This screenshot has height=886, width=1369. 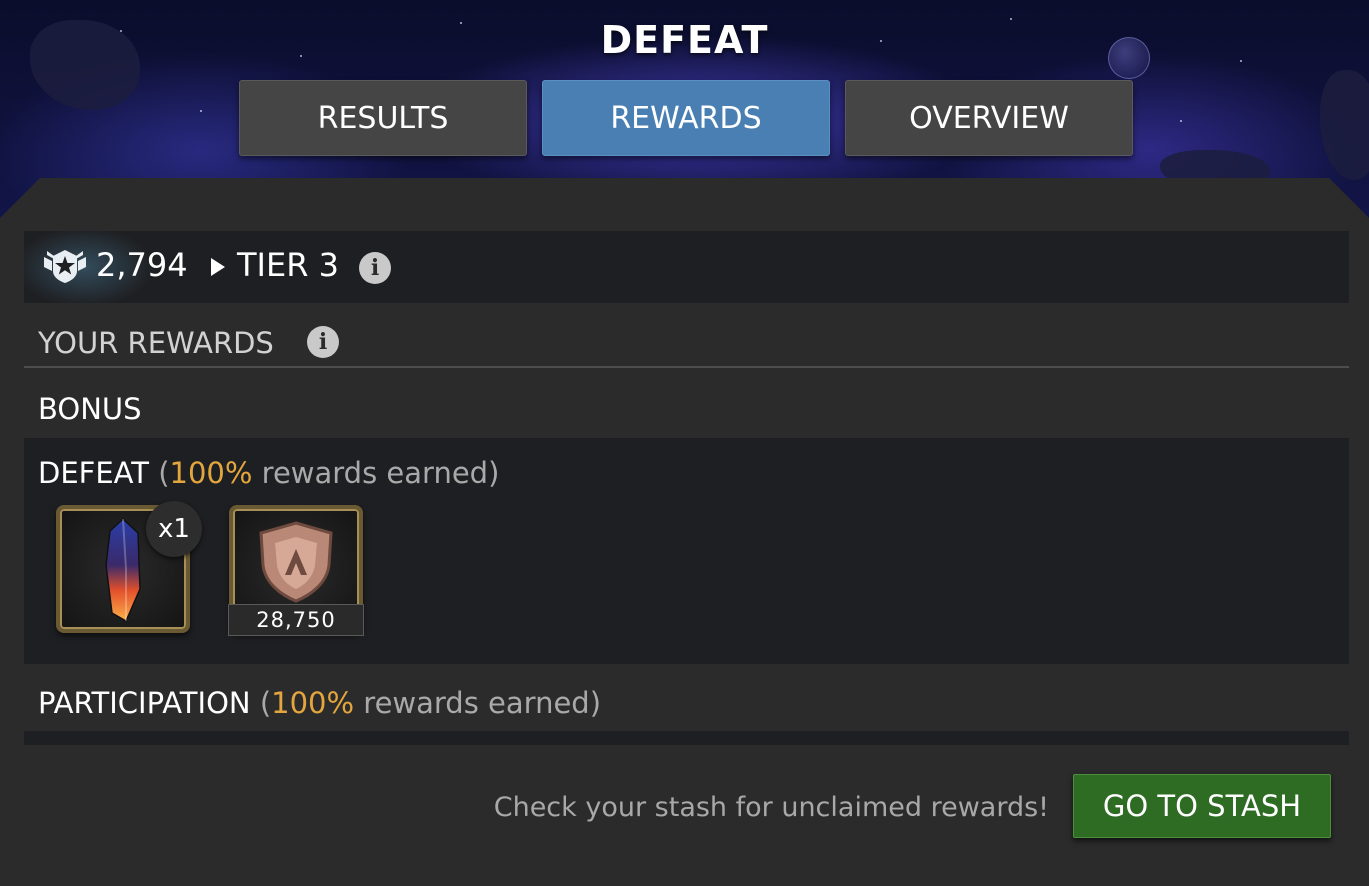 I want to click on tier-points: 2,794, so click(x=142, y=265).